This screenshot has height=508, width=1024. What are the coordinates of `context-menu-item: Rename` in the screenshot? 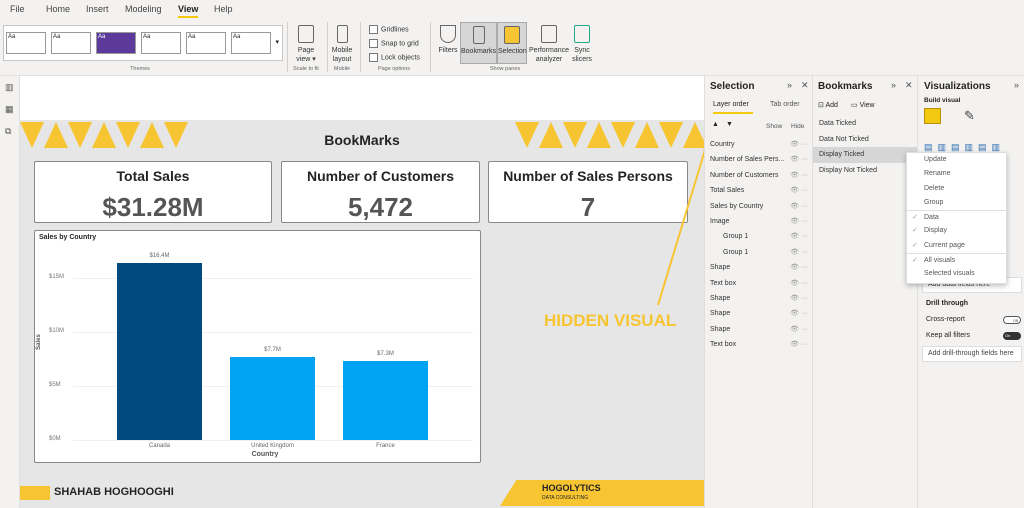 It's located at (956, 174).